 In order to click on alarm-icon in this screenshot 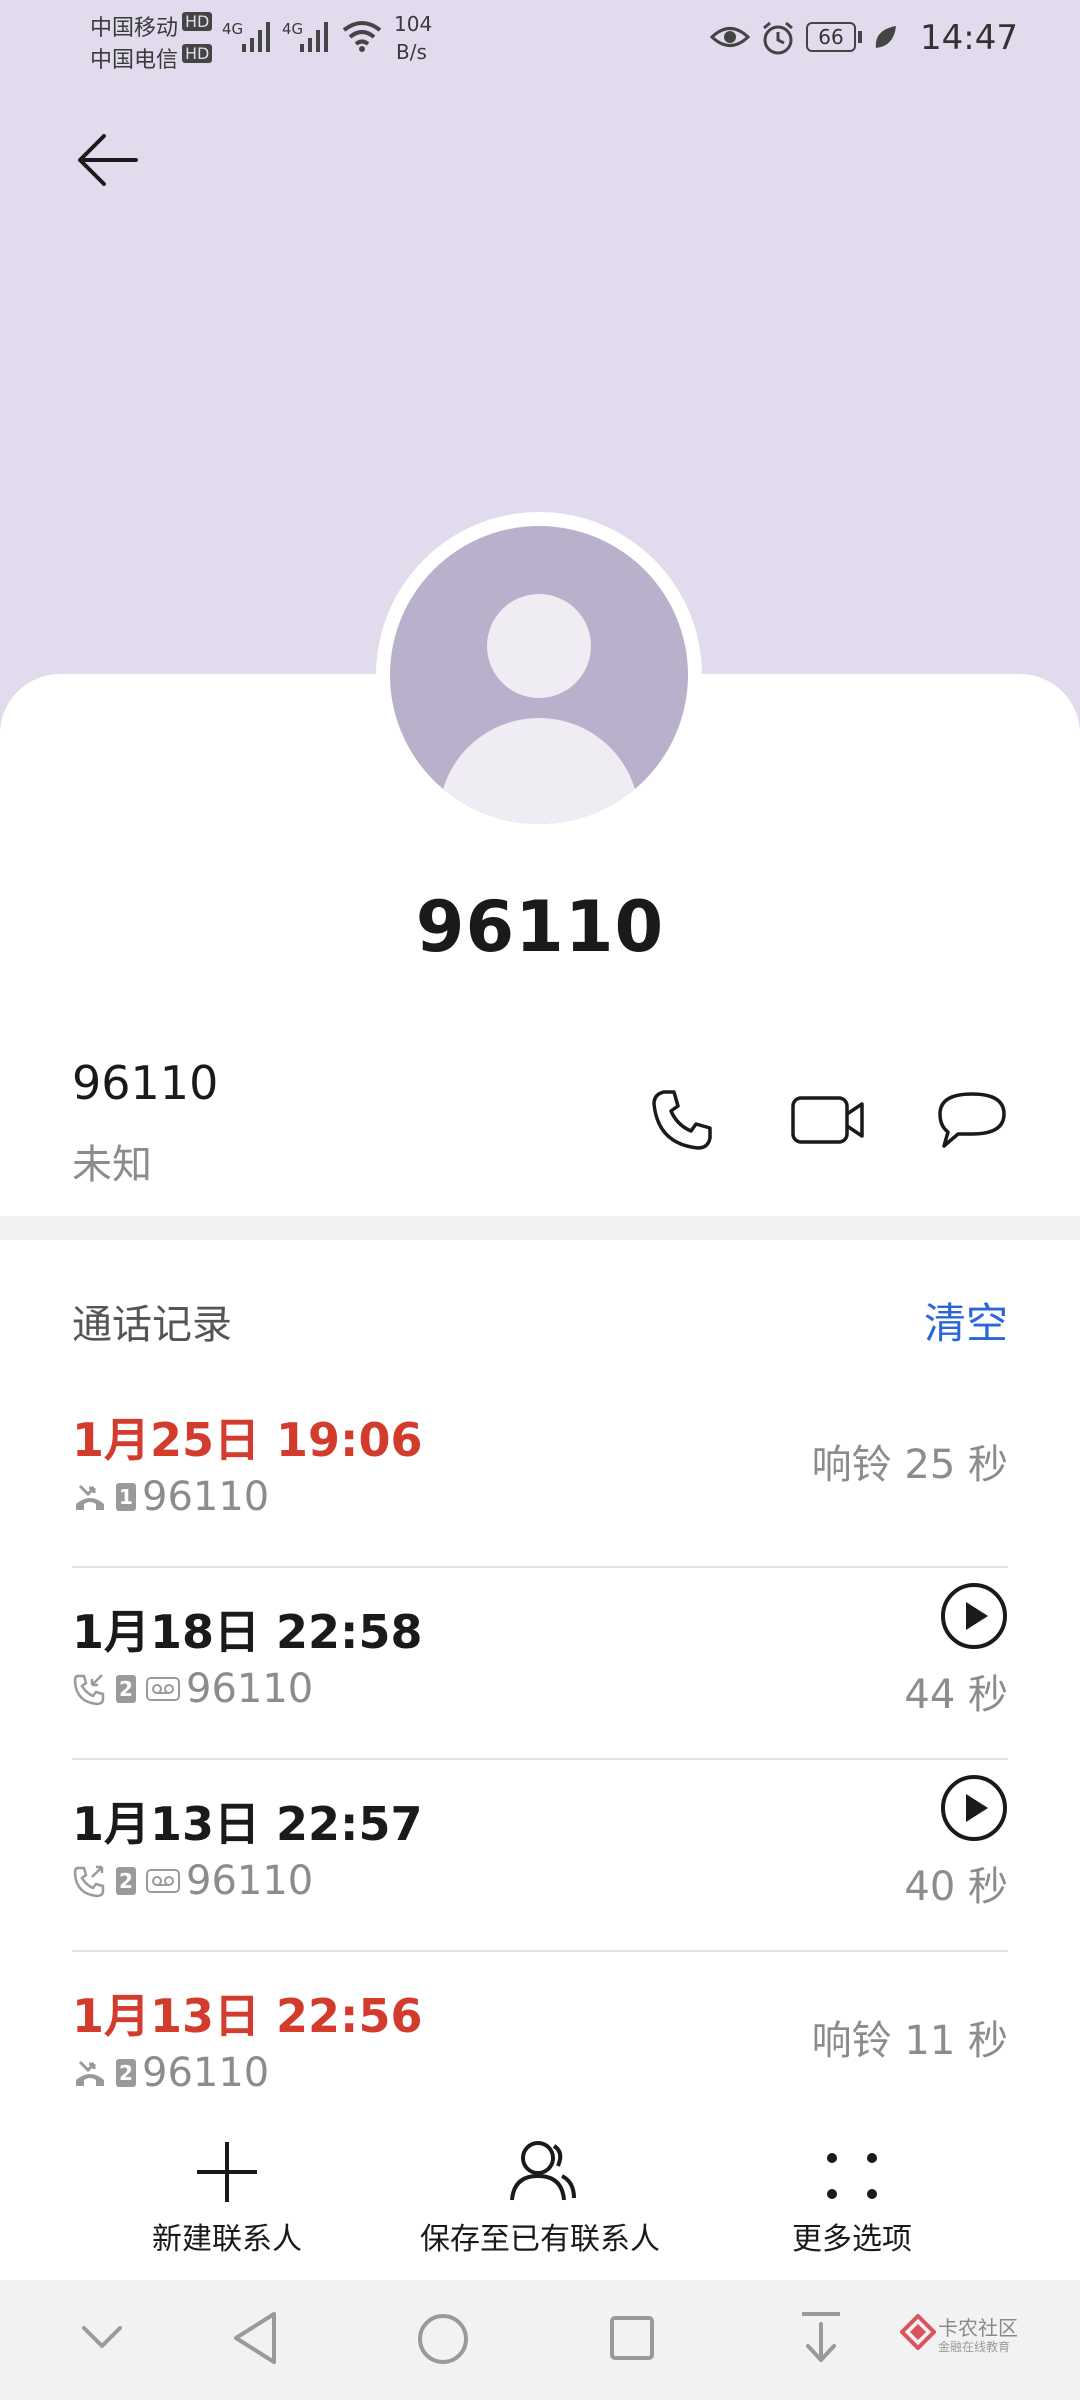, I will do `click(778, 38)`.